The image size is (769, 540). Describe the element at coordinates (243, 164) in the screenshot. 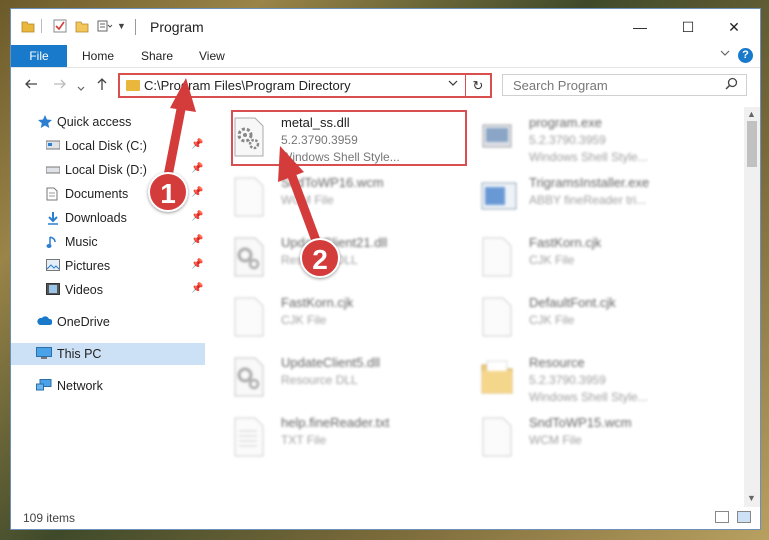

I see `annotation-arrows` at that location.